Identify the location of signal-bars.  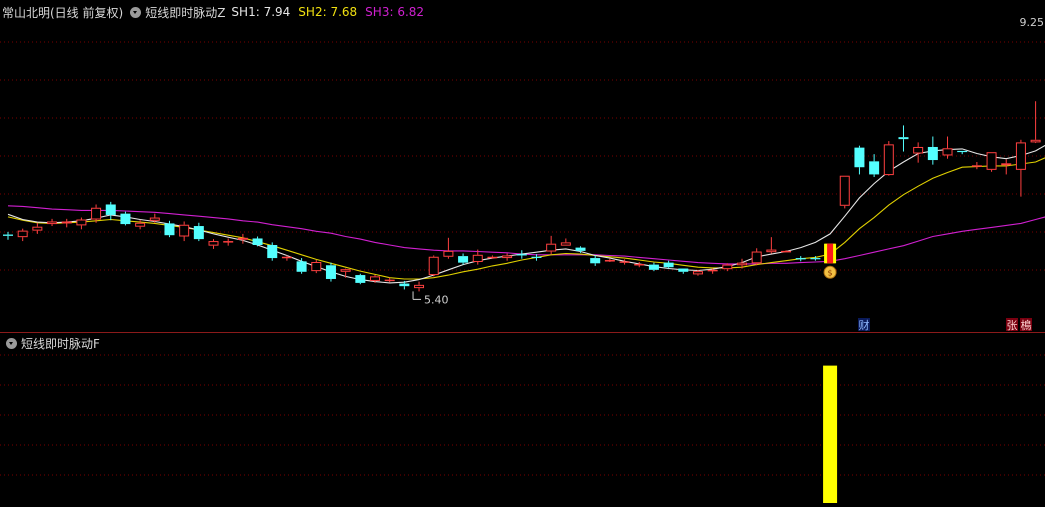
(830, 434).